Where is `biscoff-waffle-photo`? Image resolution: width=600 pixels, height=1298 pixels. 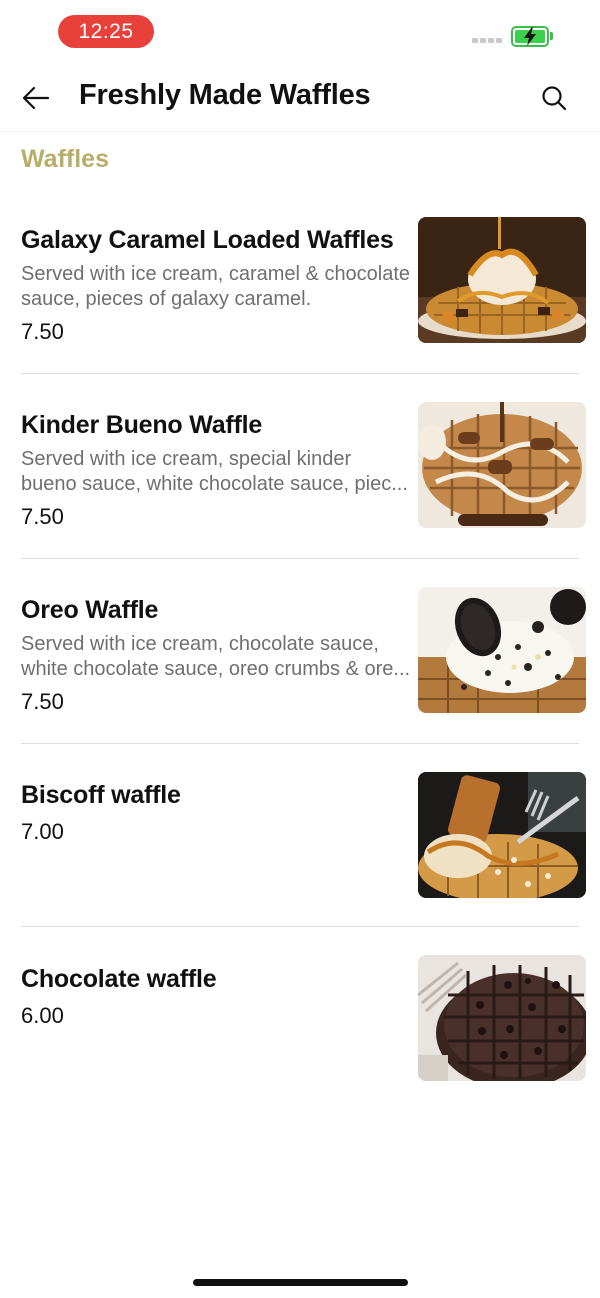
biscoff-waffle-photo is located at coordinates (502, 835).